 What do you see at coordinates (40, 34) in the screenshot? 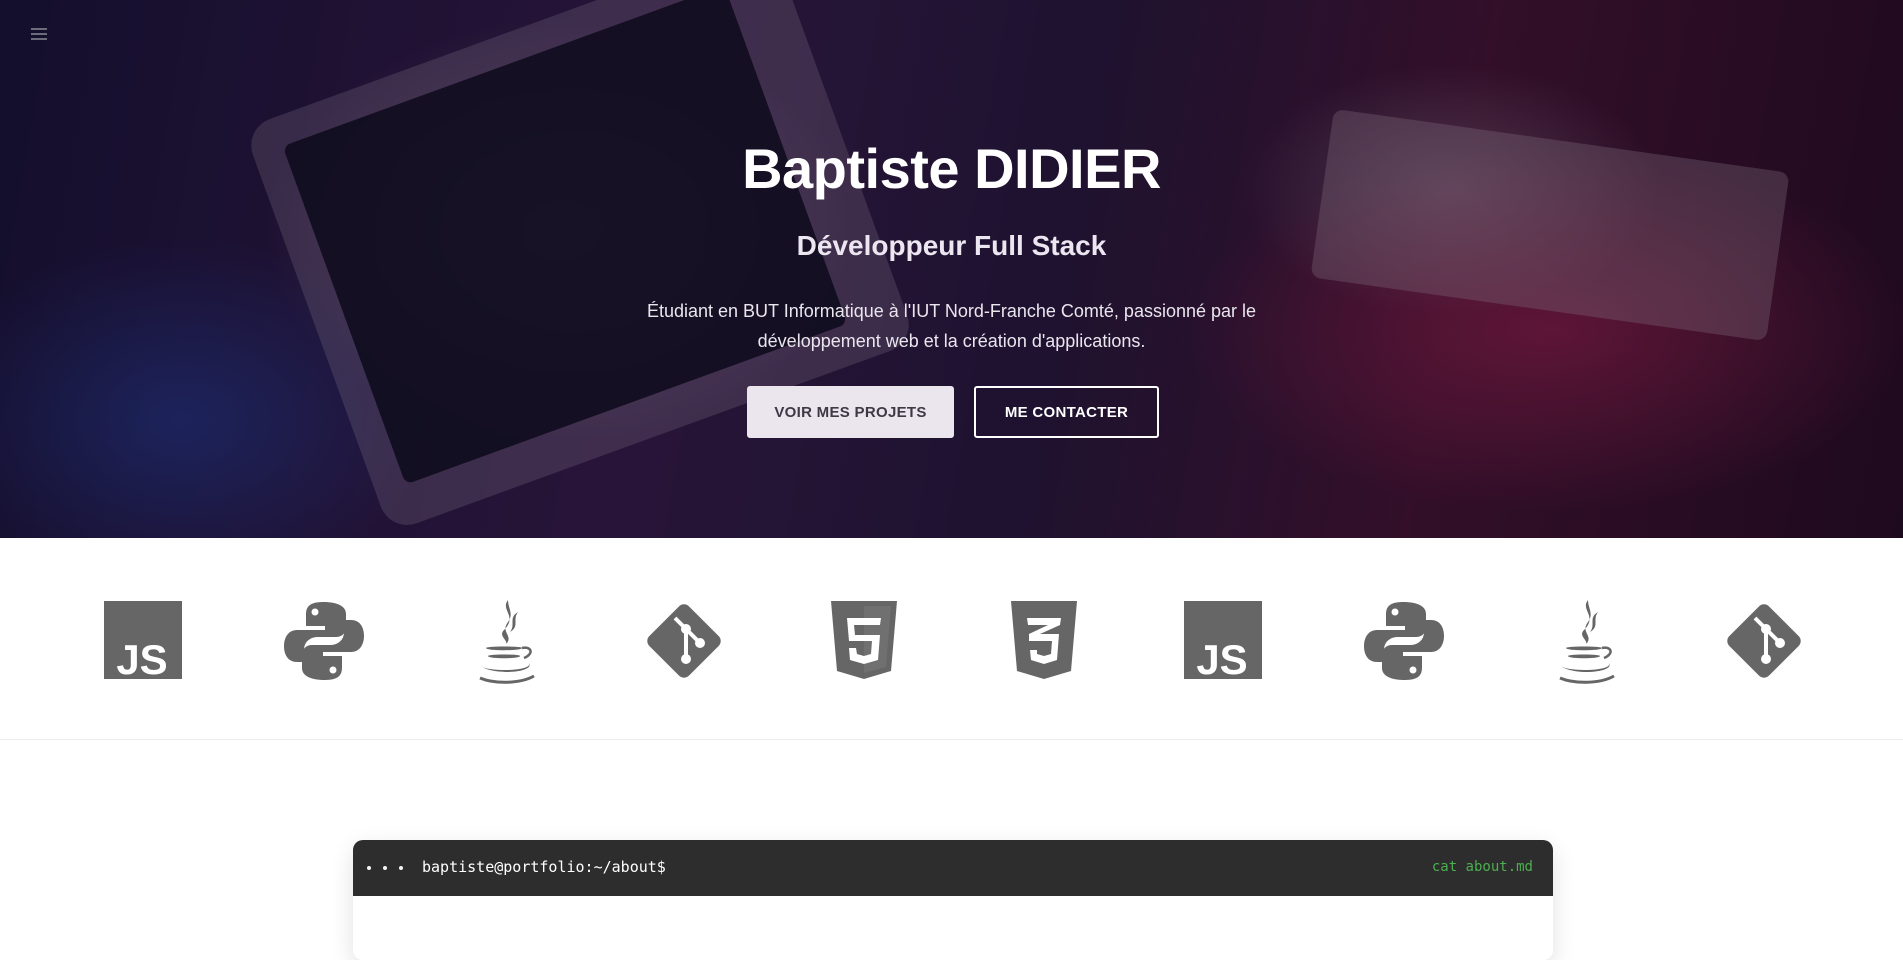
I see `hamburger-menu-icon` at bounding box center [40, 34].